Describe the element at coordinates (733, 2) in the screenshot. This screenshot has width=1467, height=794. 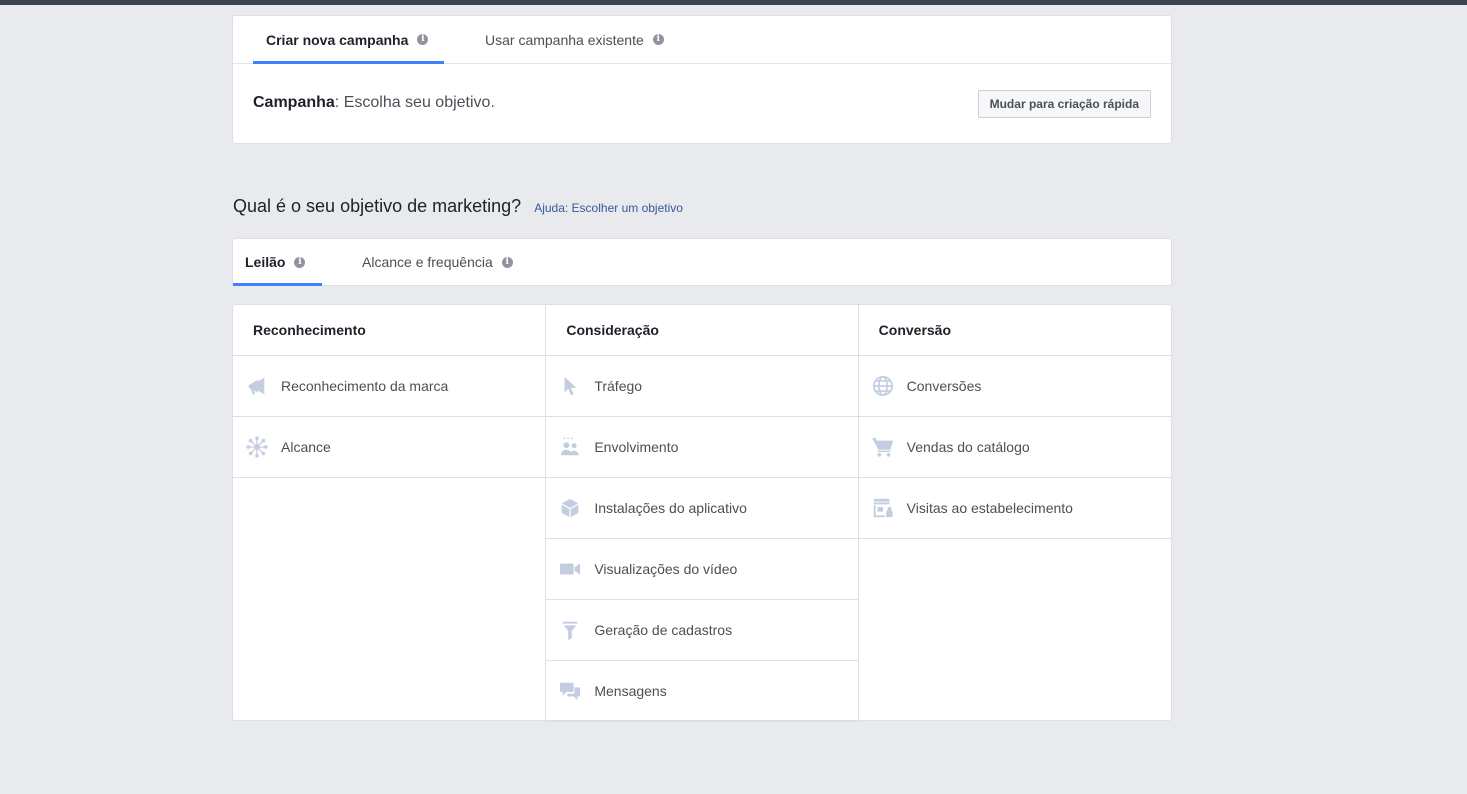
I see `top-bar` at that location.